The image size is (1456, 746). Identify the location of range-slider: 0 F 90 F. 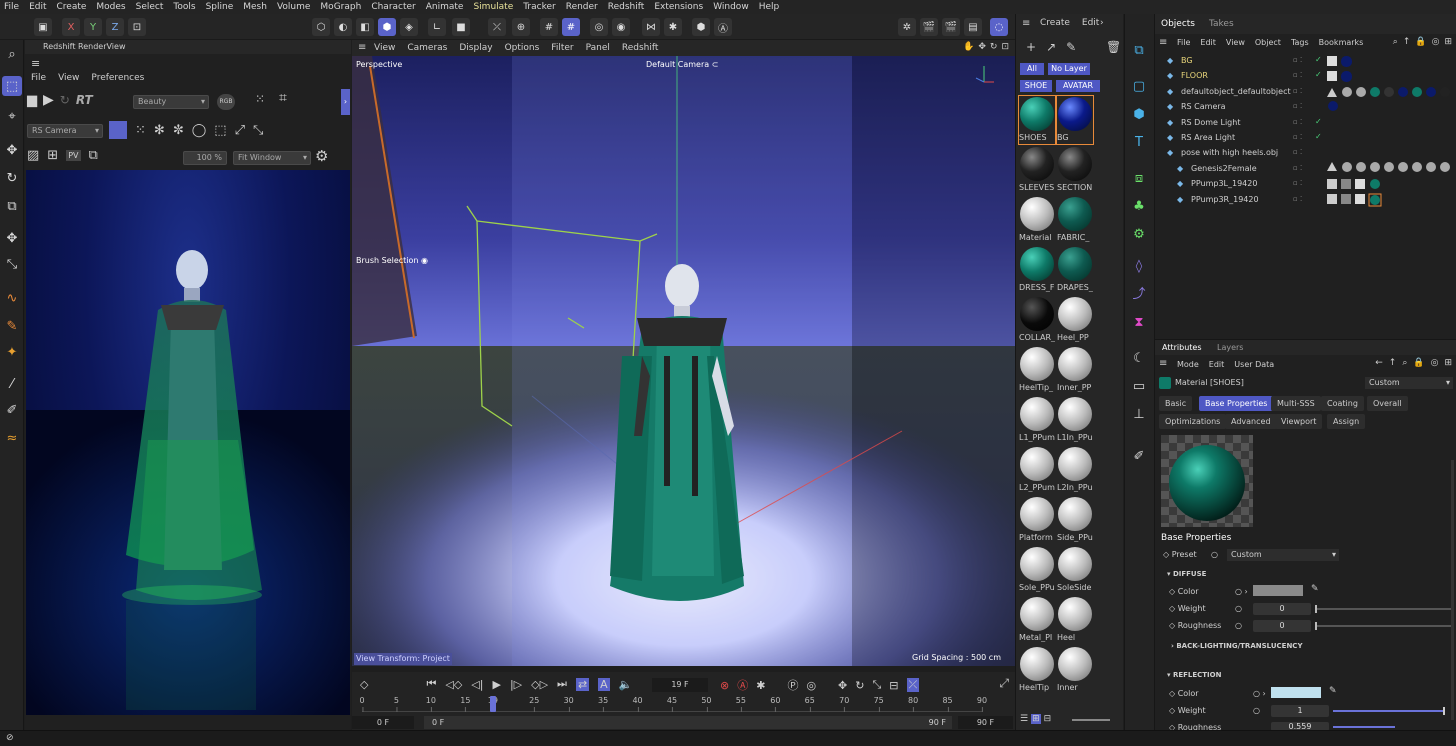
(688, 722).